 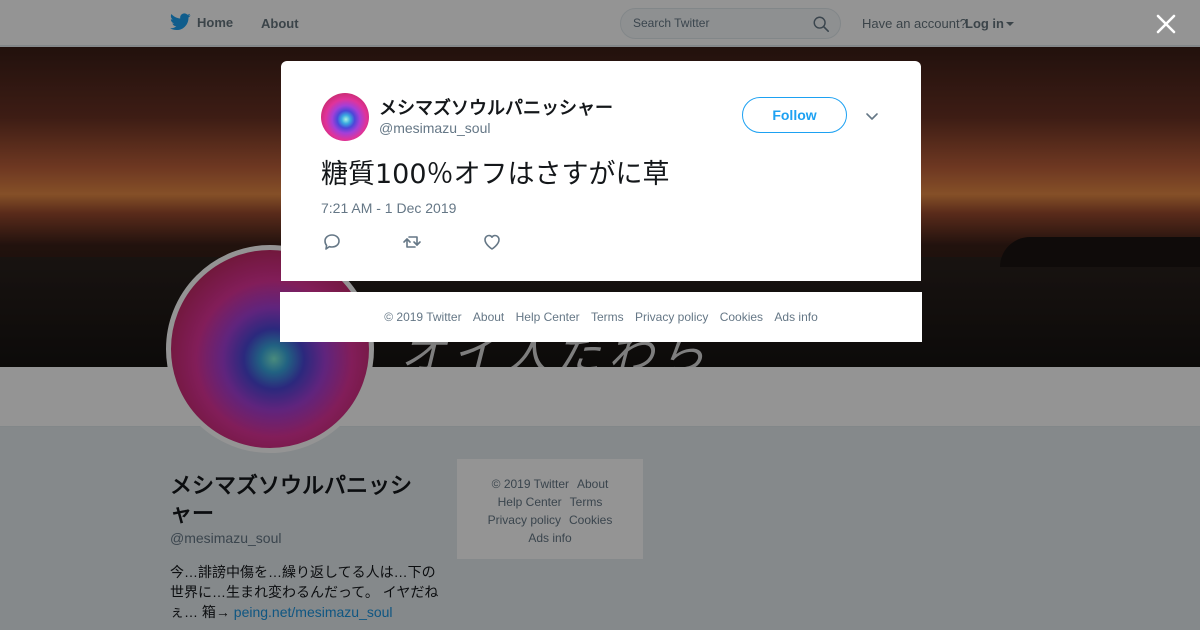 What do you see at coordinates (434, 128) in the screenshot?
I see `tweet-author-handle: @mesimazu_soul` at bounding box center [434, 128].